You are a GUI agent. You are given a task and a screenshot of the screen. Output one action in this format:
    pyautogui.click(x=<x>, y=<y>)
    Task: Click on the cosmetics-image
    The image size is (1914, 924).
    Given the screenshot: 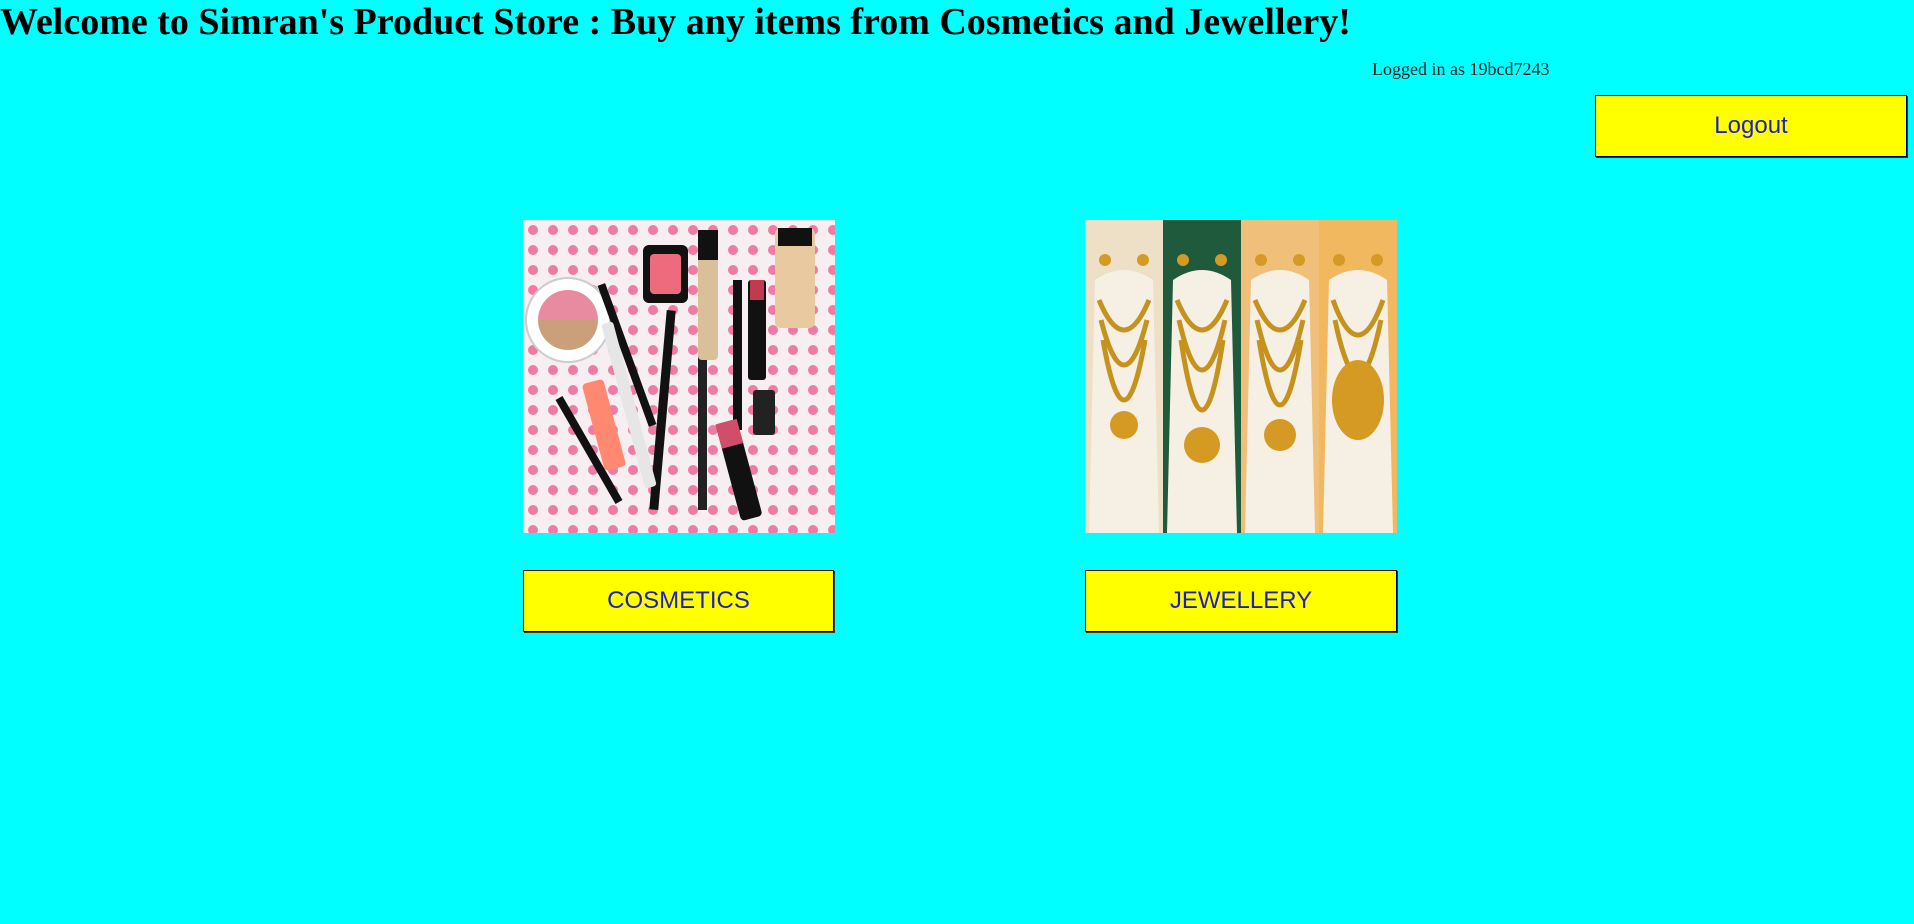 What is the action you would take?
    pyautogui.click(x=679, y=376)
    